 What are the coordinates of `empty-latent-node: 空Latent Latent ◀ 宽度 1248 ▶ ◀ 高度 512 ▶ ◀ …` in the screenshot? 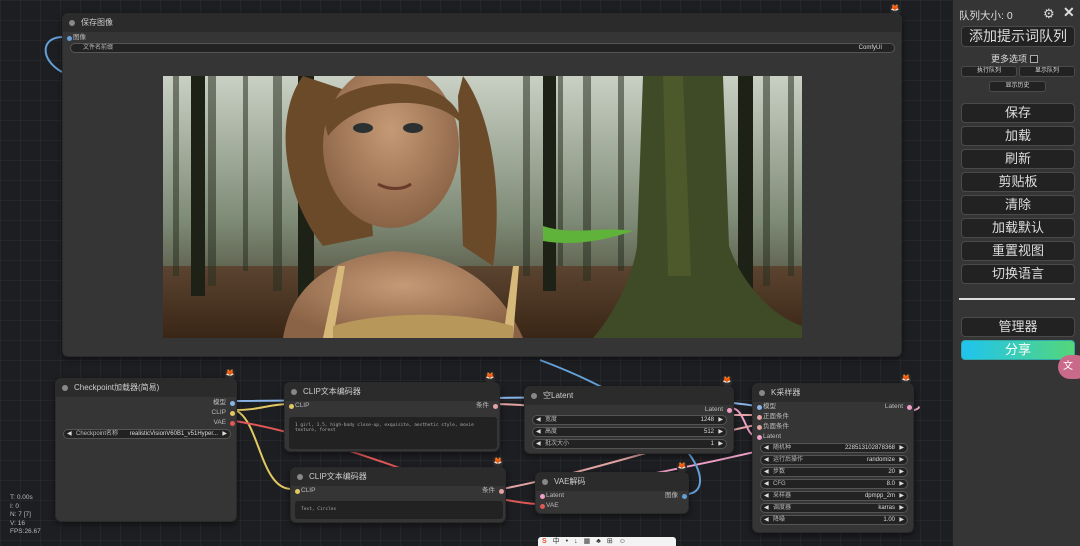 It's located at (629, 420).